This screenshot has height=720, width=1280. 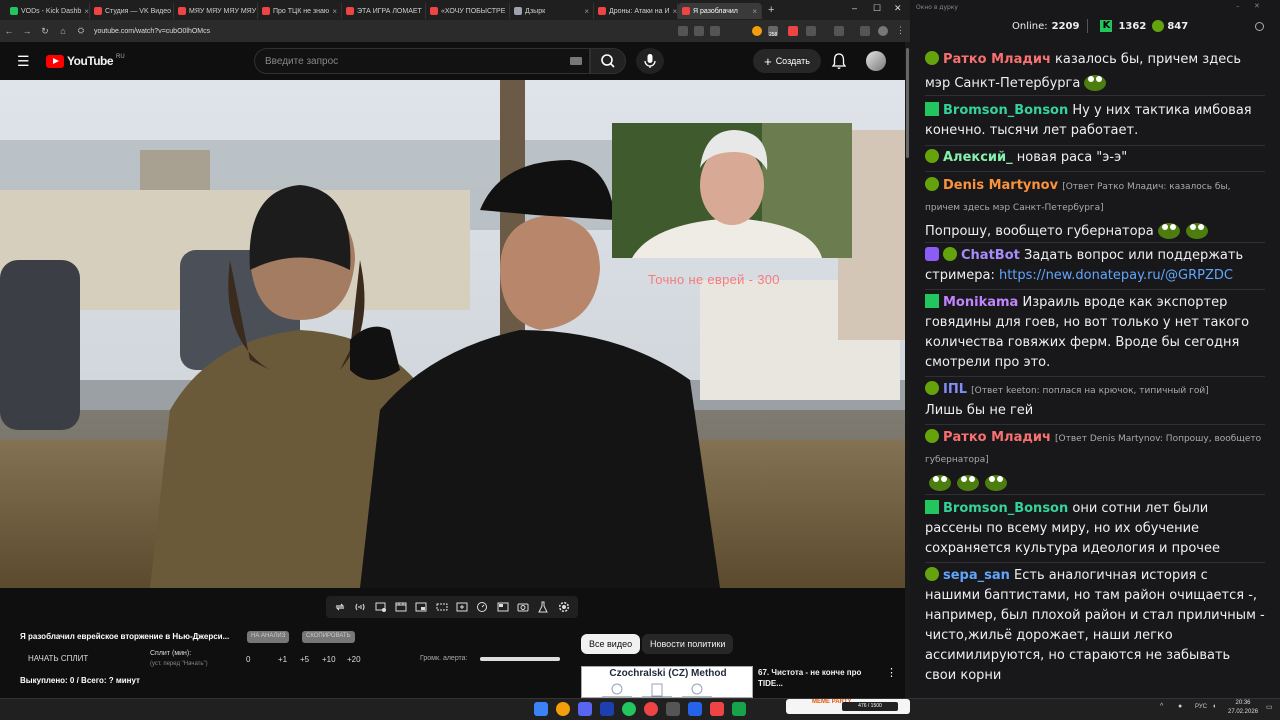 I want to click on add-frame-icon, so click(x=462, y=607).